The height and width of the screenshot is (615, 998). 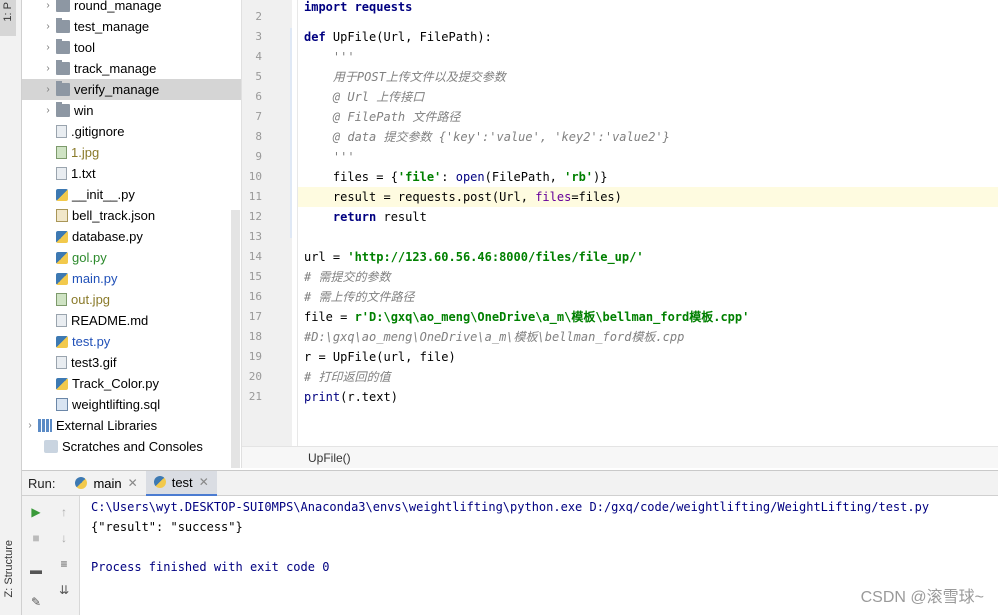 What do you see at coordinates (131, 362) in the screenshot?
I see `tree-item: test3.gif` at bounding box center [131, 362].